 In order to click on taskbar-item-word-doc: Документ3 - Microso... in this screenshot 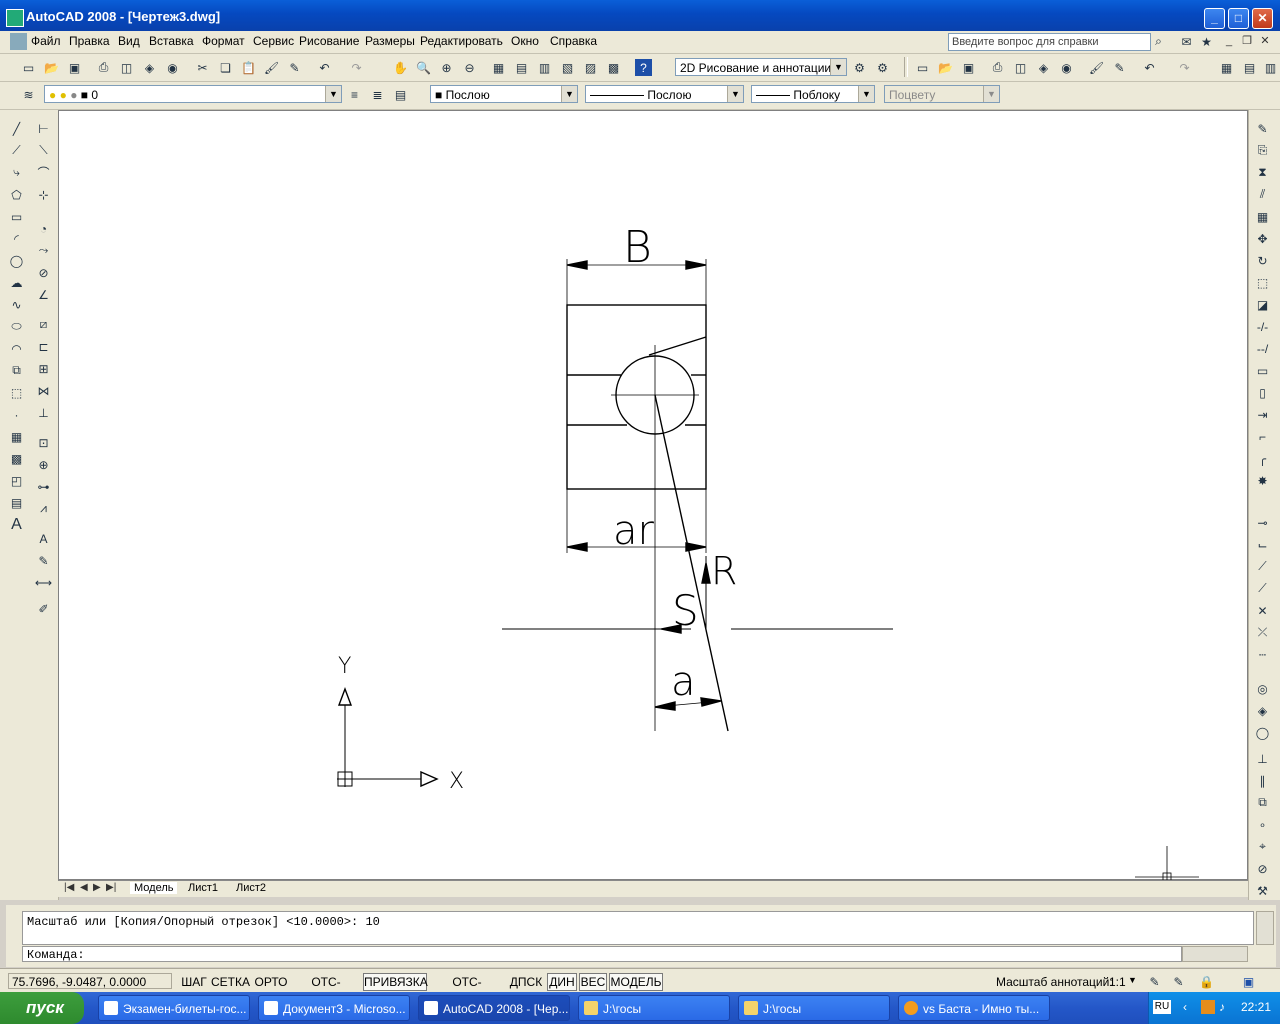, I will do `click(334, 1008)`.